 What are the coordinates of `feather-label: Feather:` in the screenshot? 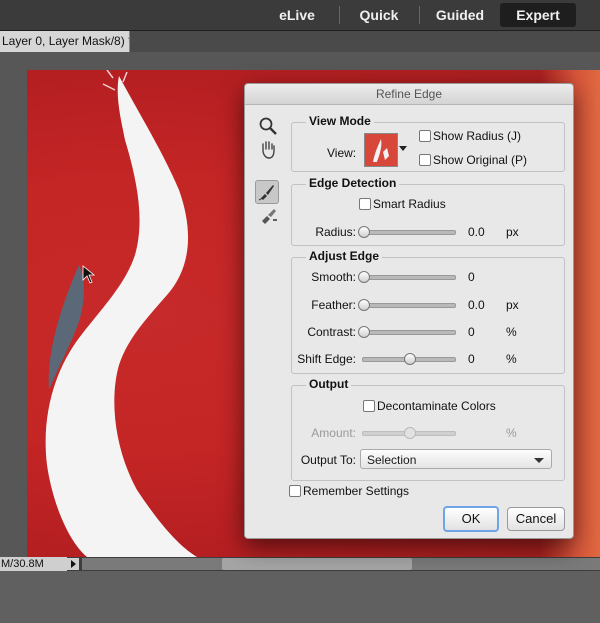 It's located at (333, 305).